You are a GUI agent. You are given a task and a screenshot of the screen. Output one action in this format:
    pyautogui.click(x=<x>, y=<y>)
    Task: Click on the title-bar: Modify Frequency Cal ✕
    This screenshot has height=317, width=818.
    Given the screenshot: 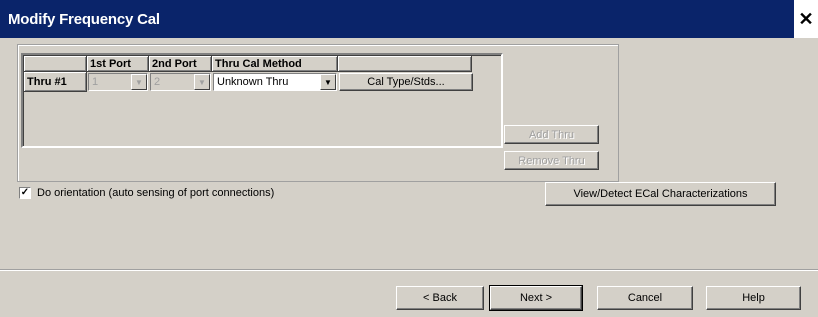 What is the action you would take?
    pyautogui.click(x=409, y=19)
    